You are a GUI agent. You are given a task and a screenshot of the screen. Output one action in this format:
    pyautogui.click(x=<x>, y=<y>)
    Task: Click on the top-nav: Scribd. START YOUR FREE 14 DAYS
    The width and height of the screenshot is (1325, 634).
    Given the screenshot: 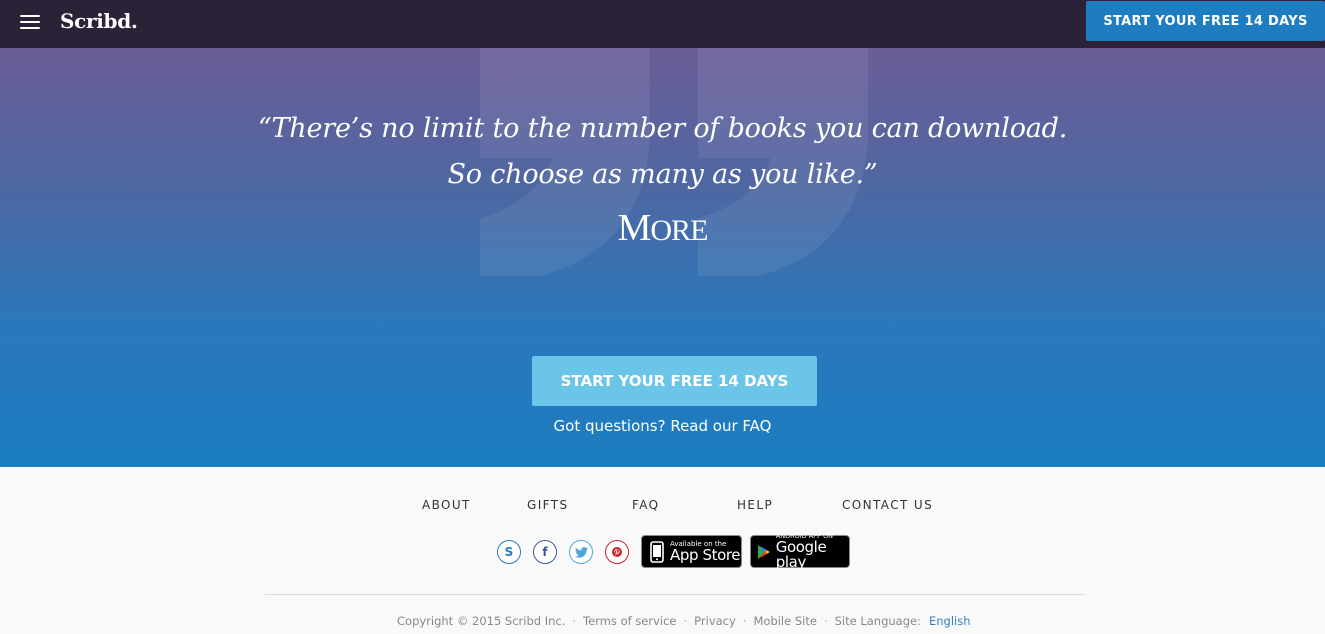 What is the action you would take?
    pyautogui.click(x=662, y=24)
    